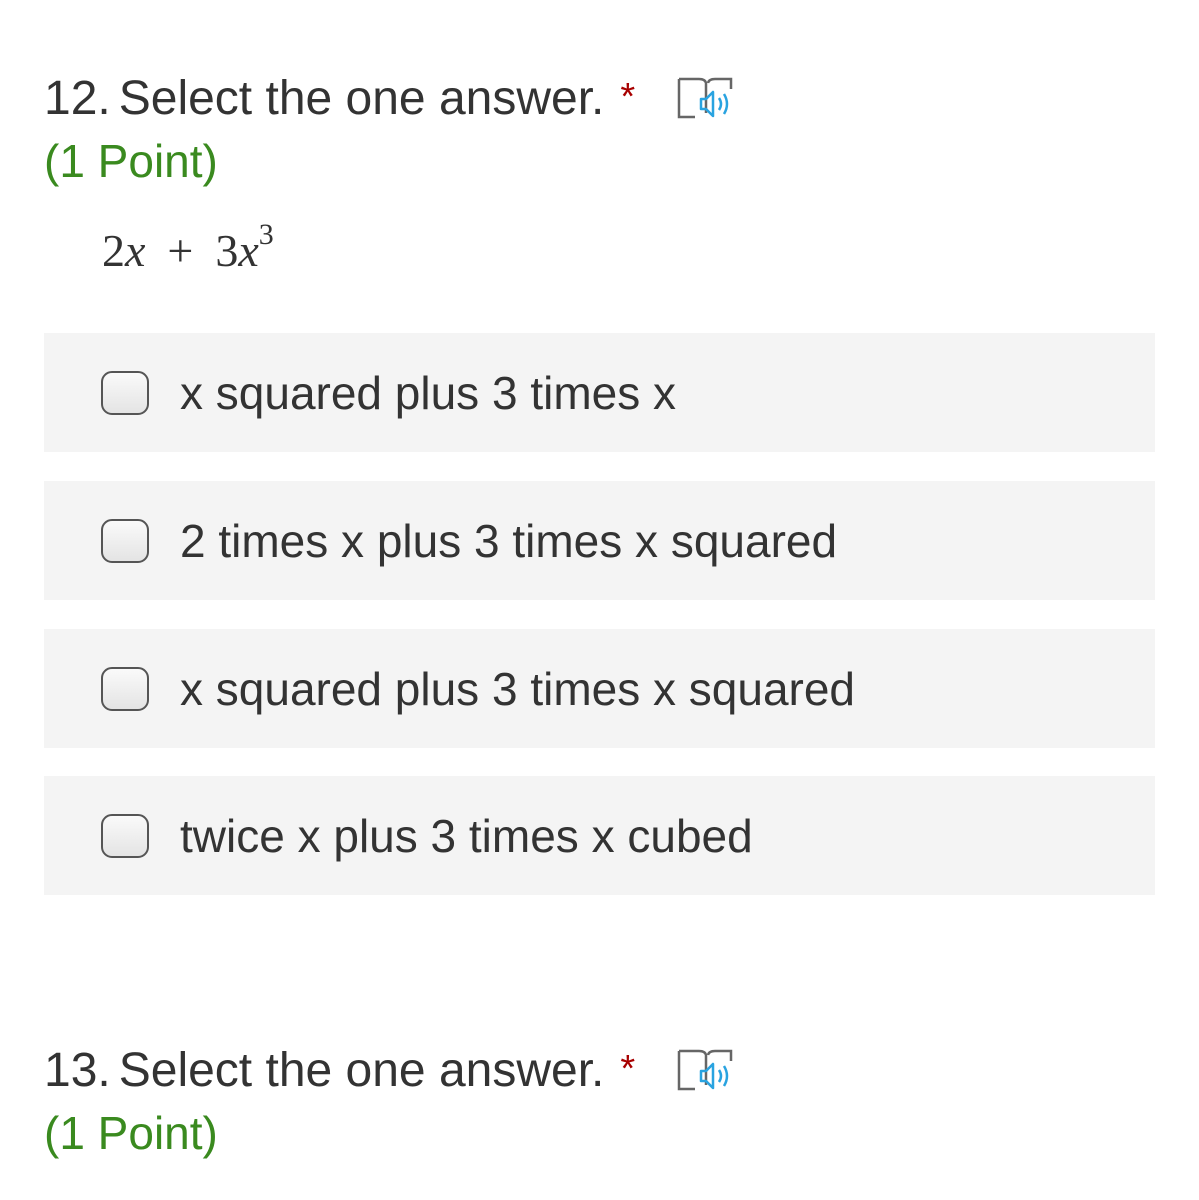 Image resolution: width=1199 pixels, height=1200 pixels. Describe the element at coordinates (248, 250) in the screenshot. I see `term2-variable: x` at that location.